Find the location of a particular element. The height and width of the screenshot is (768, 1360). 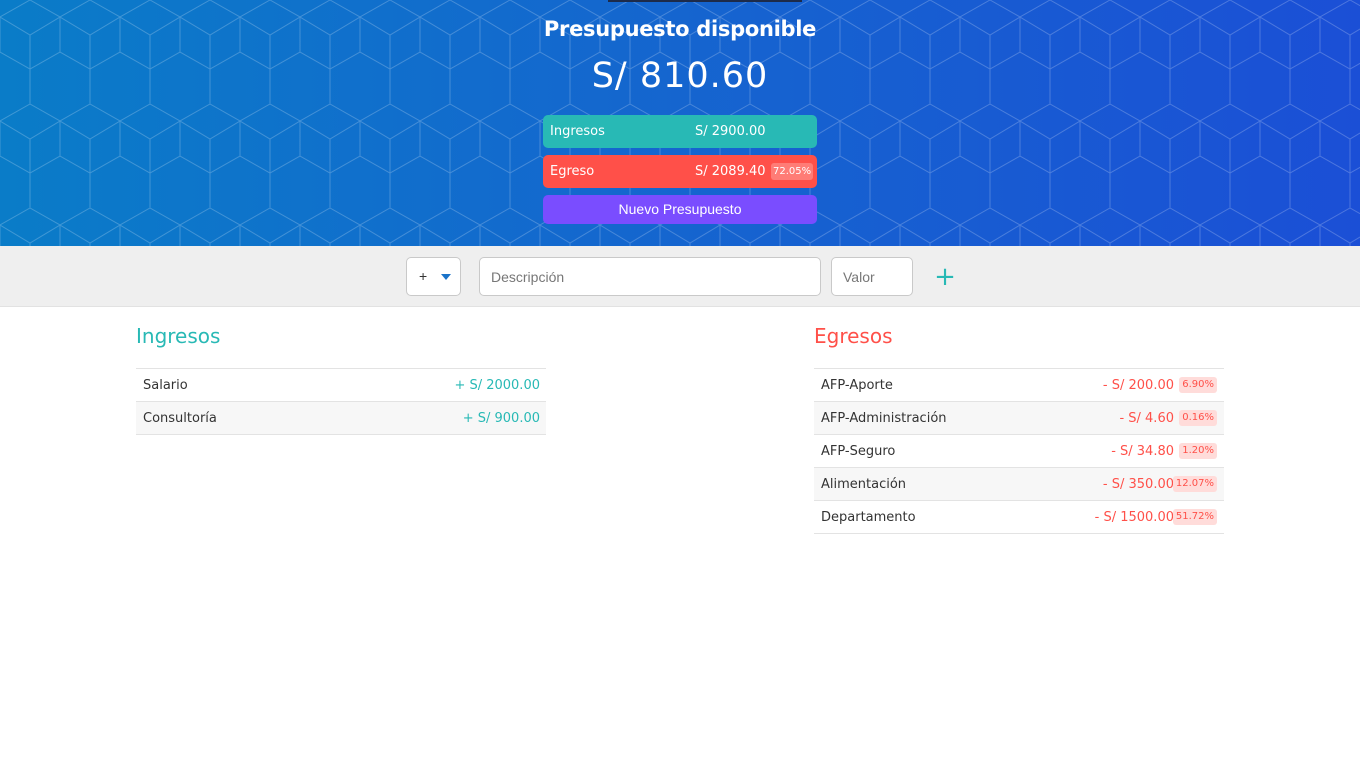

expense-description: Departamento is located at coordinates (868, 517).